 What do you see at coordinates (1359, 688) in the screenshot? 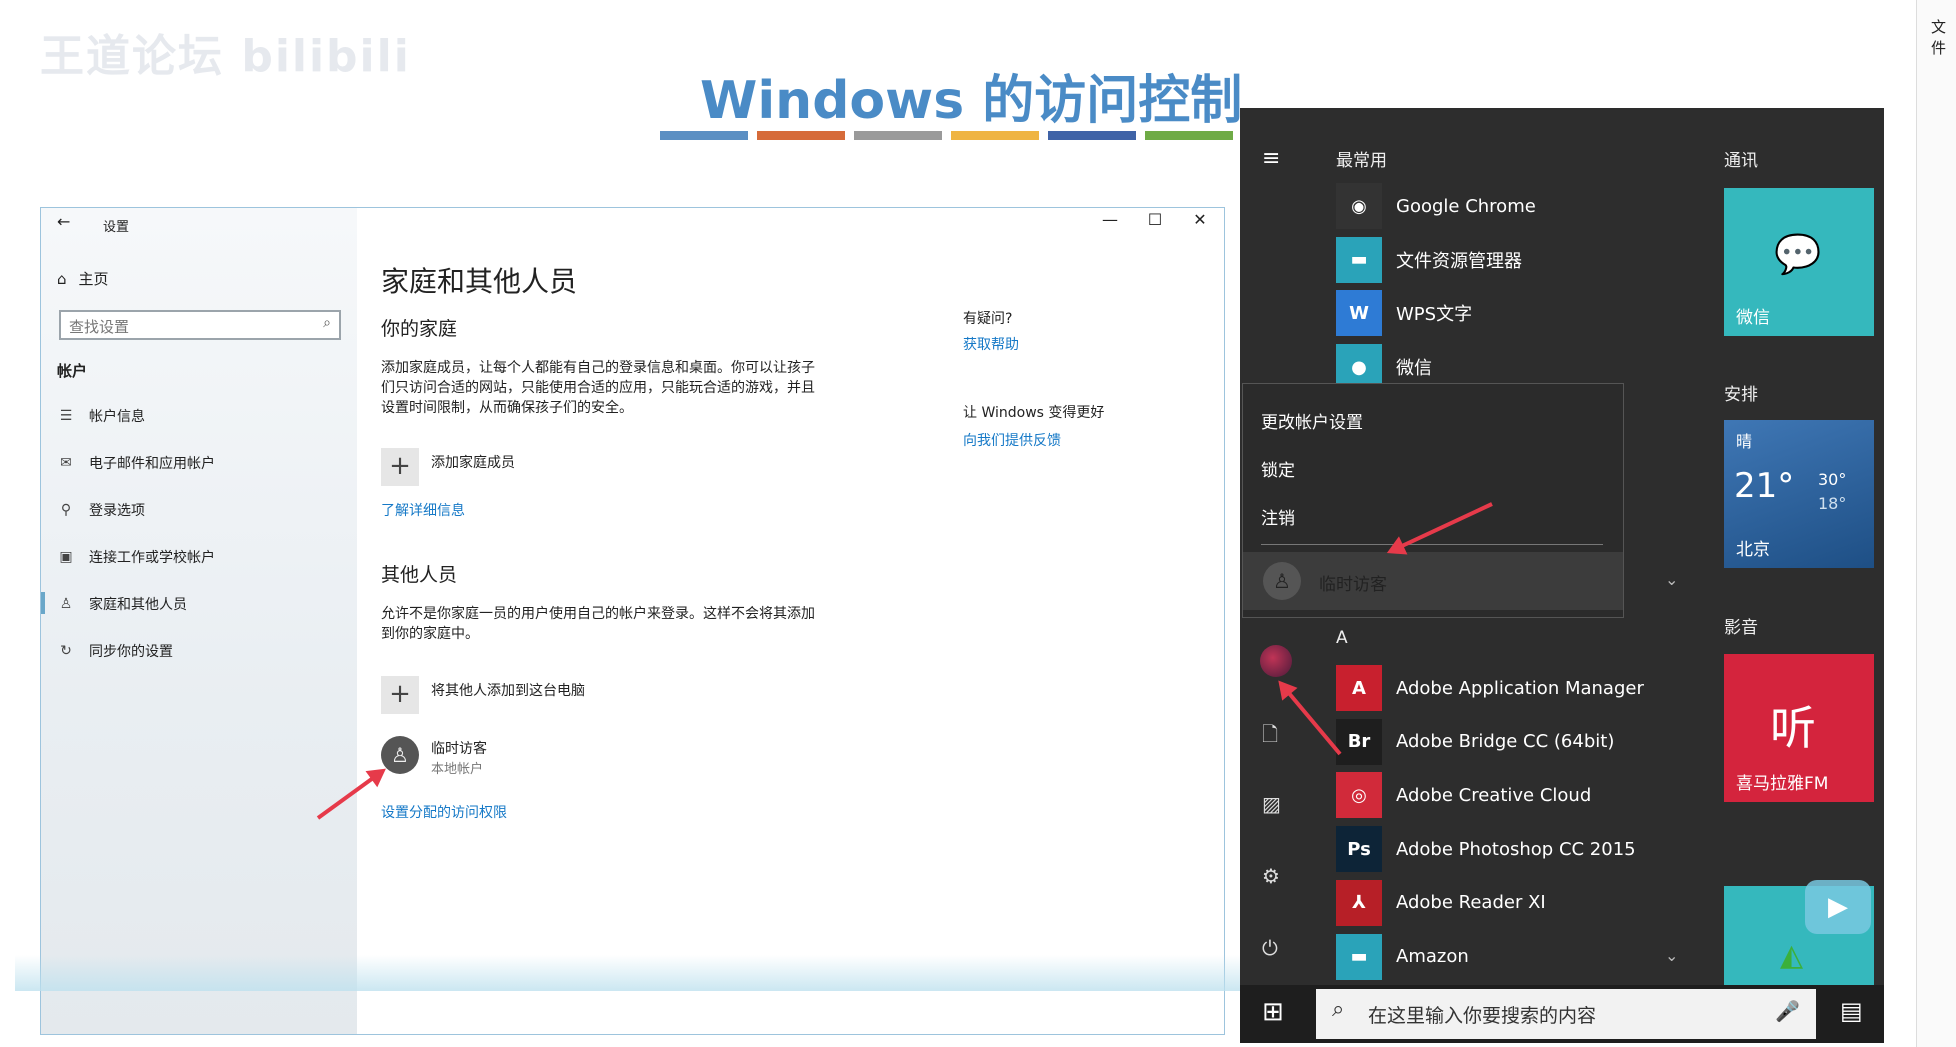
I see `adobe-icon: A` at bounding box center [1359, 688].